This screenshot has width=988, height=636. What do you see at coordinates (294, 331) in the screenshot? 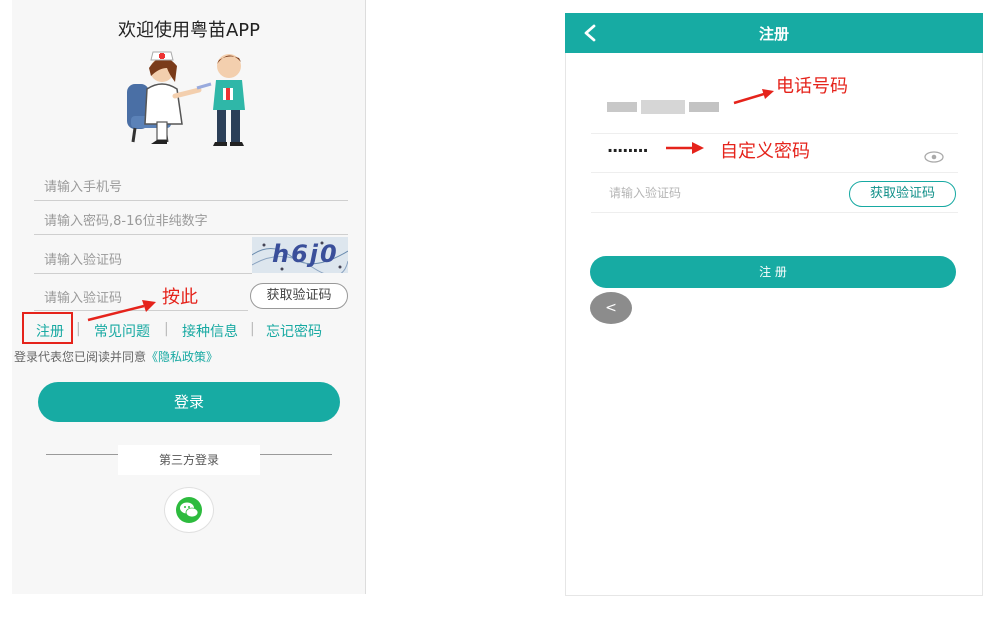
I see `forgot-password-link: 忘记密码` at bounding box center [294, 331].